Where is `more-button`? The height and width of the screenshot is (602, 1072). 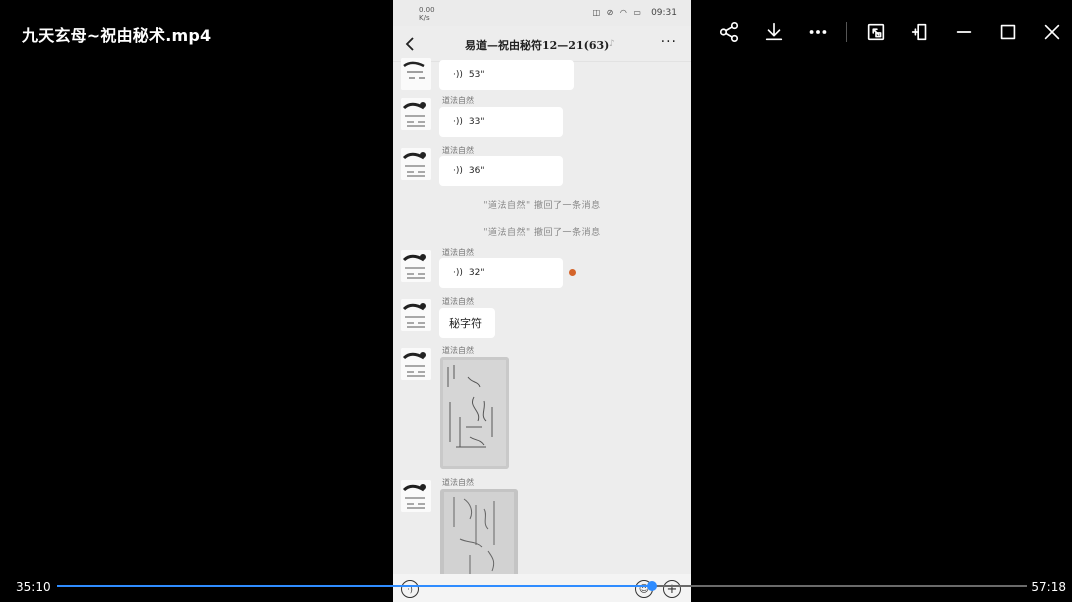
more-button is located at coordinates (818, 32).